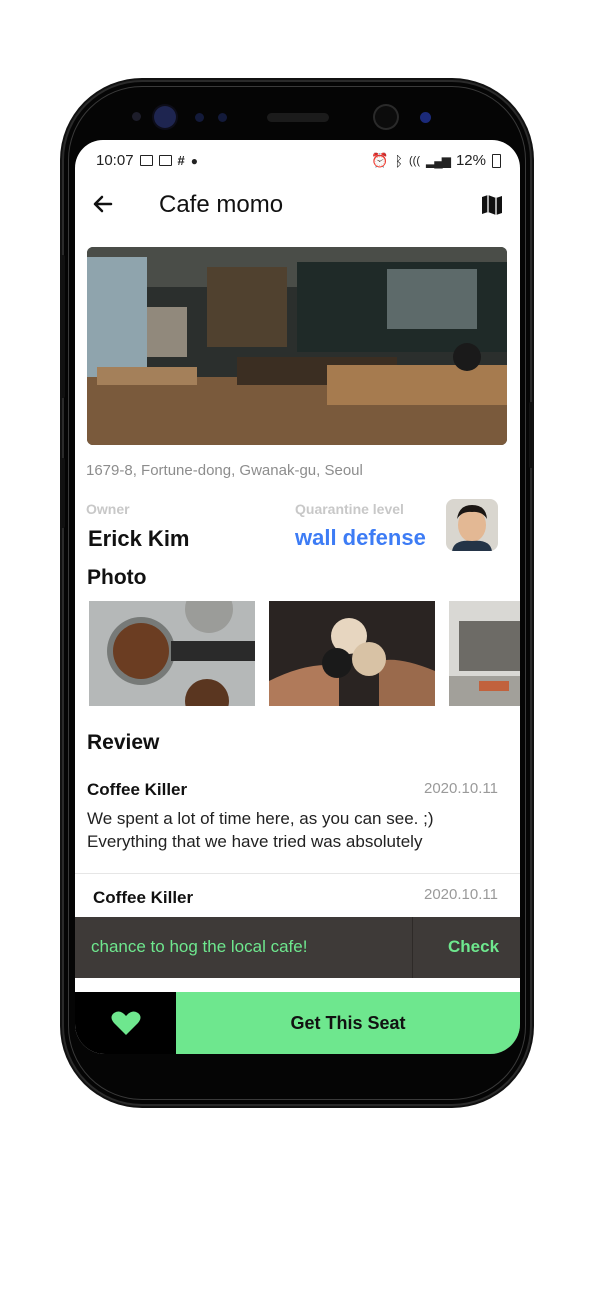 The image size is (595, 1311). I want to click on review-section-title: Review, so click(123, 742).